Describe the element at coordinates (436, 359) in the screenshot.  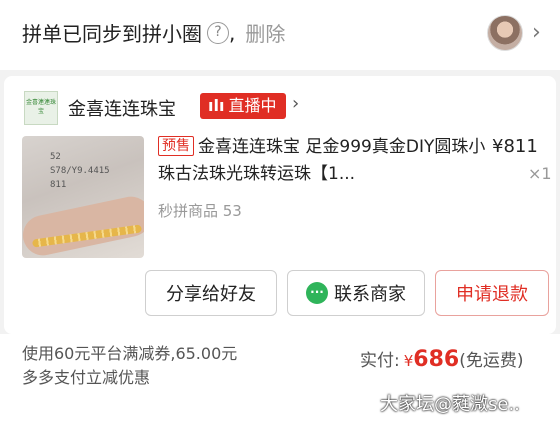
I see `paid-amount: 686` at that location.